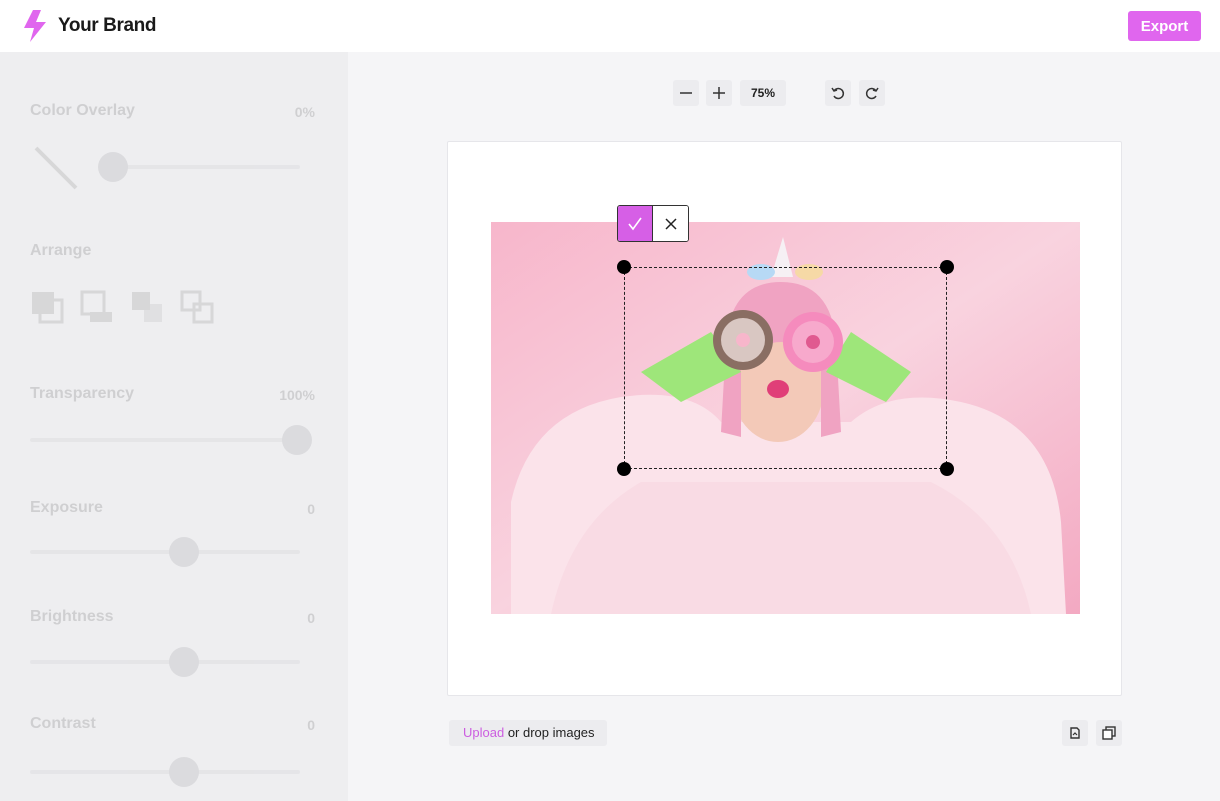 The image size is (1220, 801). Describe the element at coordinates (763, 93) in the screenshot. I see `zoom-level: 75%` at that location.